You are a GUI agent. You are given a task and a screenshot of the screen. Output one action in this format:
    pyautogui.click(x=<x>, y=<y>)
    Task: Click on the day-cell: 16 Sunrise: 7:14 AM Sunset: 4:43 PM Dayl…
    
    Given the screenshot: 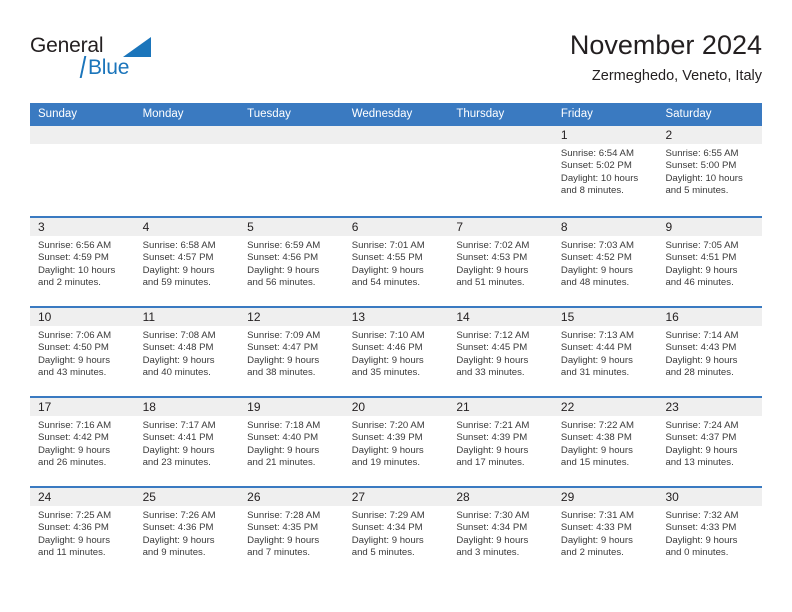 What is the action you would take?
    pyautogui.click(x=710, y=352)
    